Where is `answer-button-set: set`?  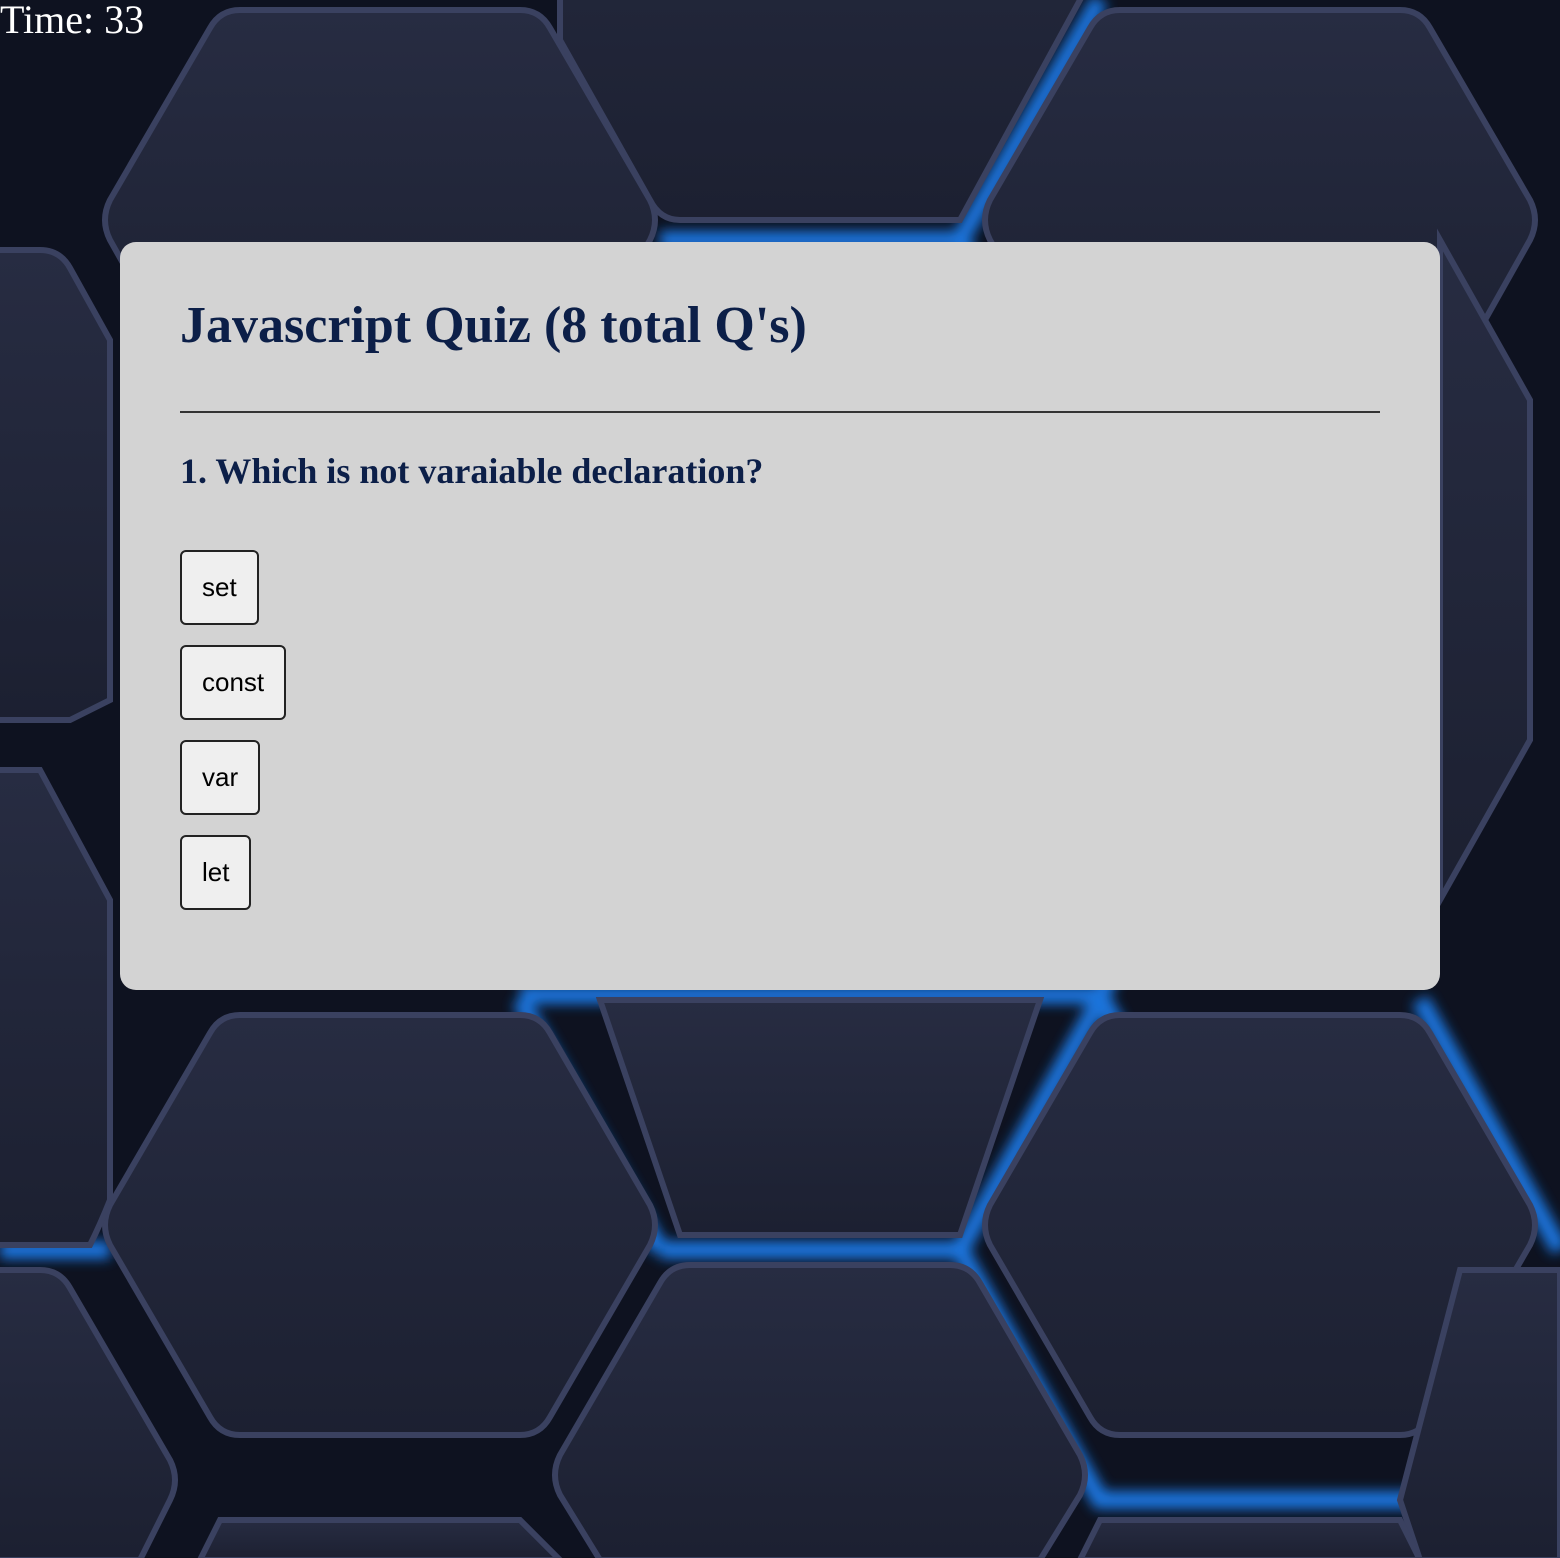 answer-button-set: set is located at coordinates (219, 587).